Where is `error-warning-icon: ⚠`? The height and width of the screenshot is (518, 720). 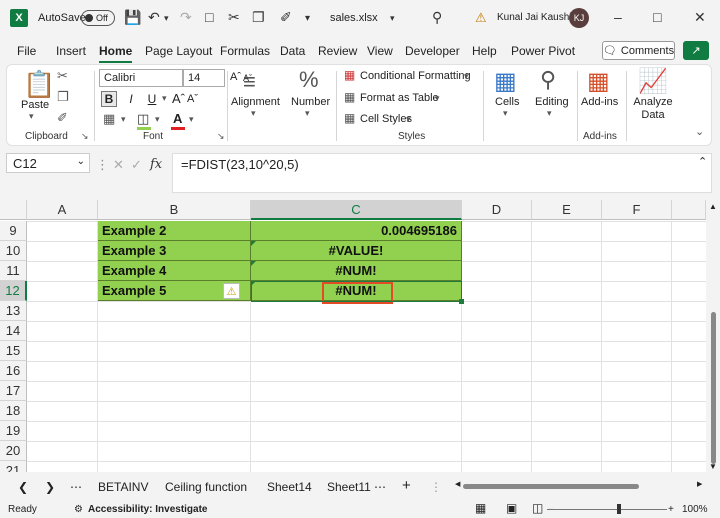
error-warning-icon: ⚠ is located at coordinates (231, 291).